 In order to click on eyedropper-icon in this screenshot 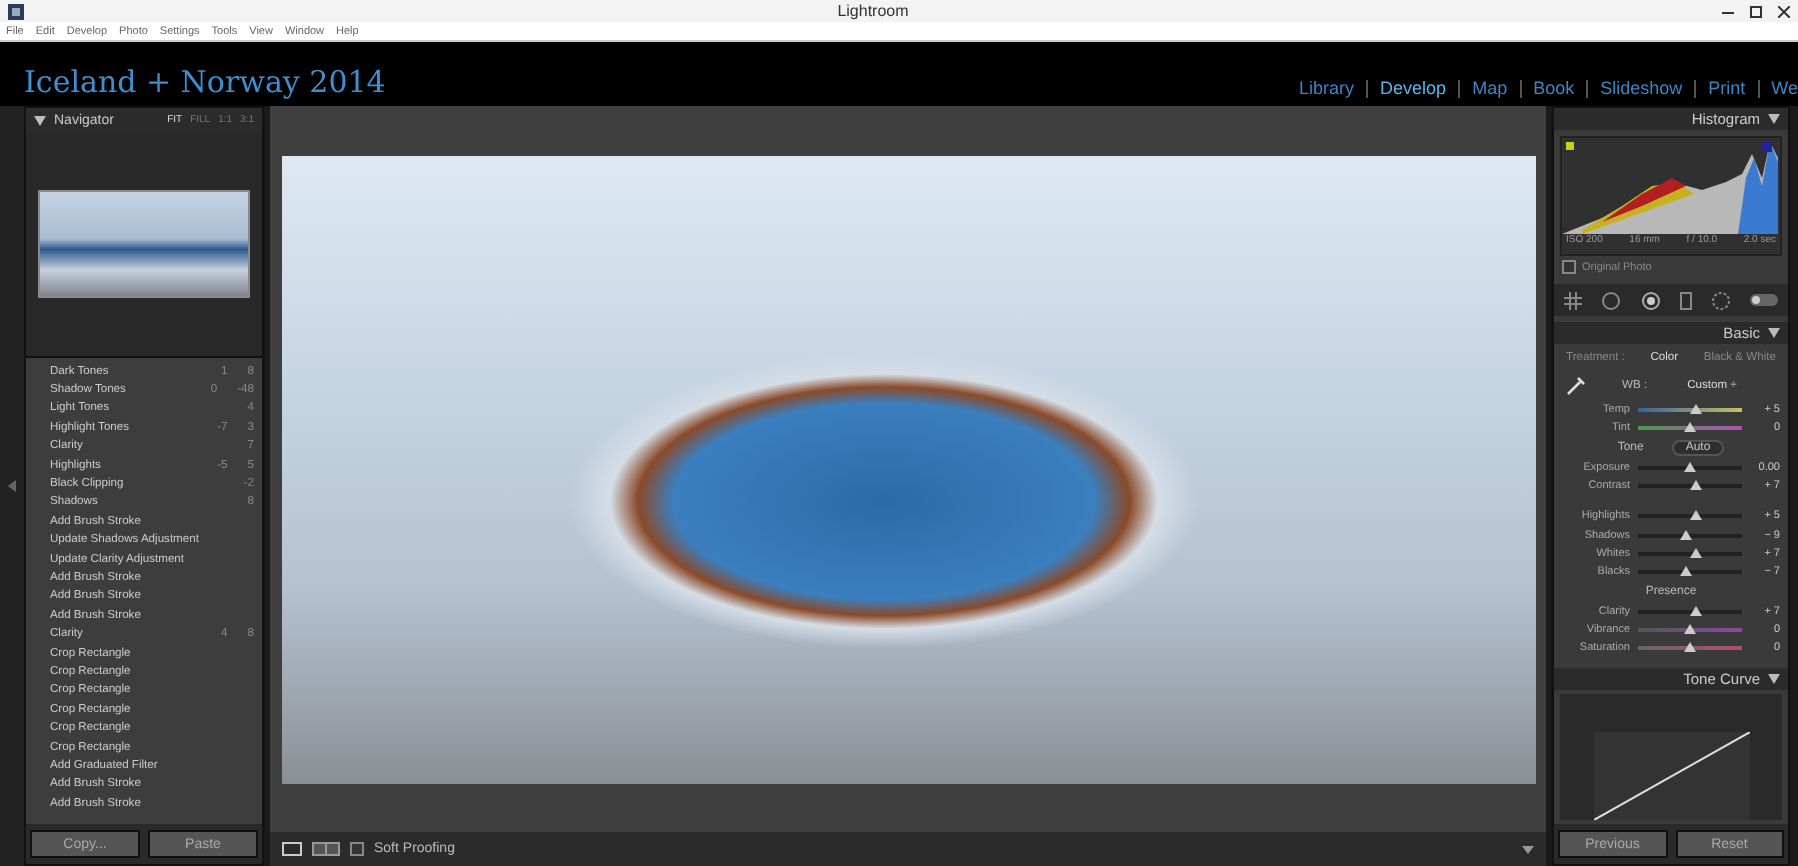, I will do `click(1576, 386)`.